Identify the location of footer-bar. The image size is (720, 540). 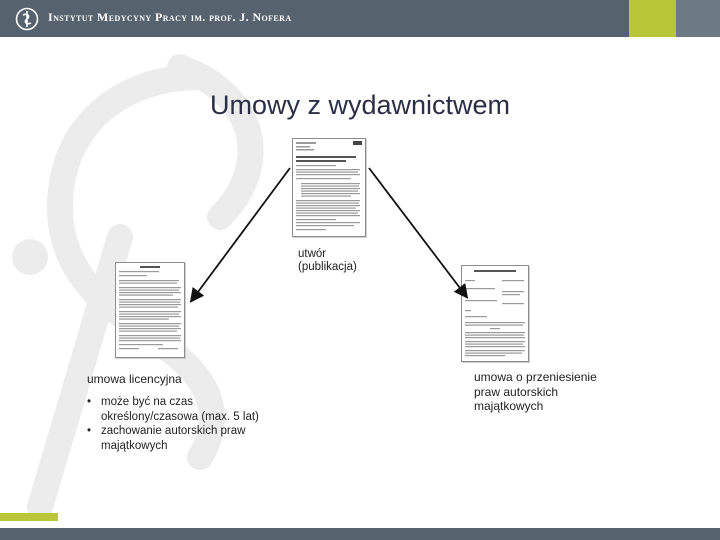
(360, 534).